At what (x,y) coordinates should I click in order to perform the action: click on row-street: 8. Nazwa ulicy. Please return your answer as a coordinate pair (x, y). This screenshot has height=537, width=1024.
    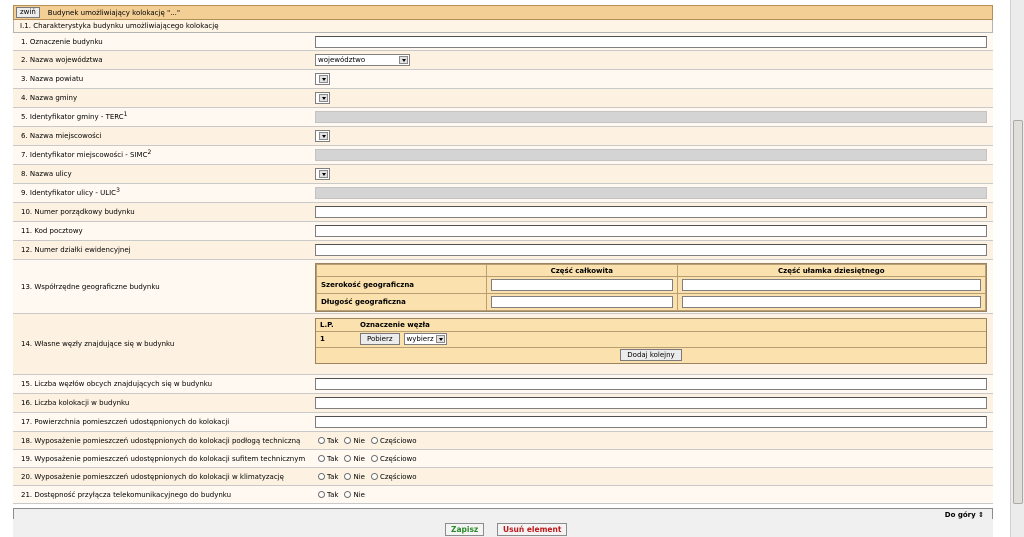
    Looking at the image, I should click on (503, 174).